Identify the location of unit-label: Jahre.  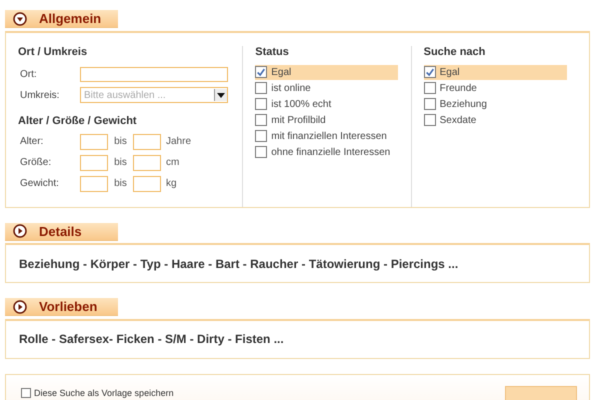
(178, 141).